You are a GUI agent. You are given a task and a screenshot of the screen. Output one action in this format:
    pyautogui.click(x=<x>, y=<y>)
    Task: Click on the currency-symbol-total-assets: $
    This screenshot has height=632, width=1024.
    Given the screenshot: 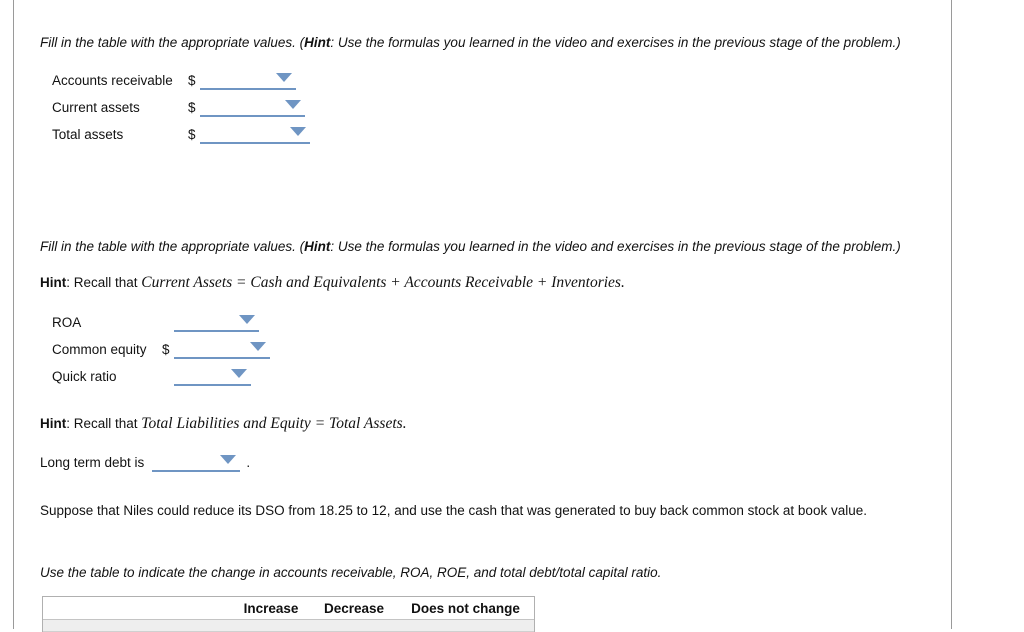 What is the action you would take?
    pyautogui.click(x=192, y=134)
    